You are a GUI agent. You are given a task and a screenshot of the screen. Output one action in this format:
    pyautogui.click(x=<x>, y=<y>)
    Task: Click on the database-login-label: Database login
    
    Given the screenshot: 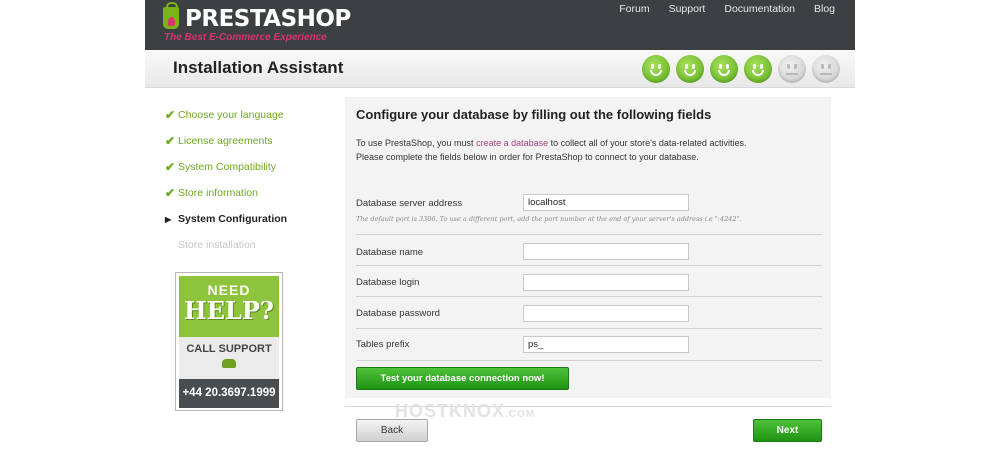 What is the action you would take?
    pyautogui.click(x=388, y=282)
    